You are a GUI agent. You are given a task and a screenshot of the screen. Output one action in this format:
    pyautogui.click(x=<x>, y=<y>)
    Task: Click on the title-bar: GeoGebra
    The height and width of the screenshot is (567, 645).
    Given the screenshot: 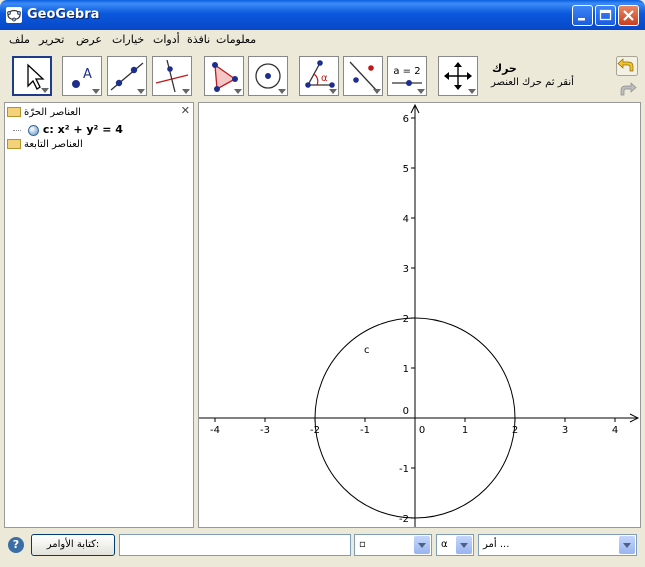 What is the action you would take?
    pyautogui.click(x=322, y=15)
    